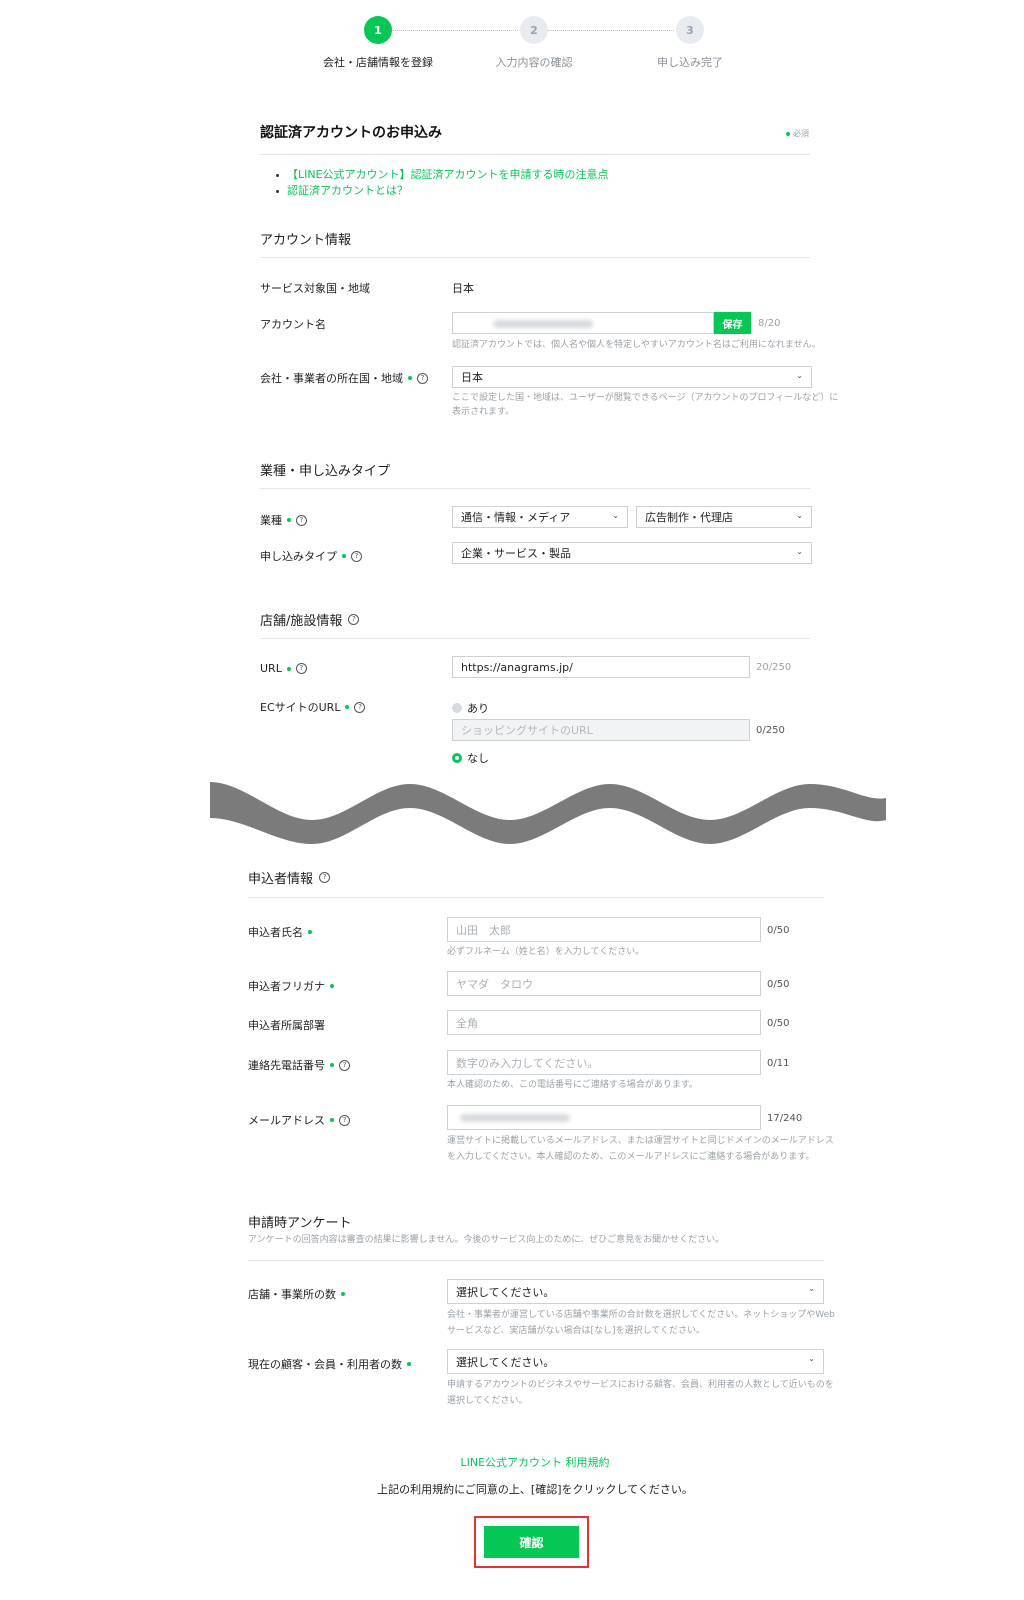  I want to click on type-label: 申し込みタイプ ?, so click(311, 556).